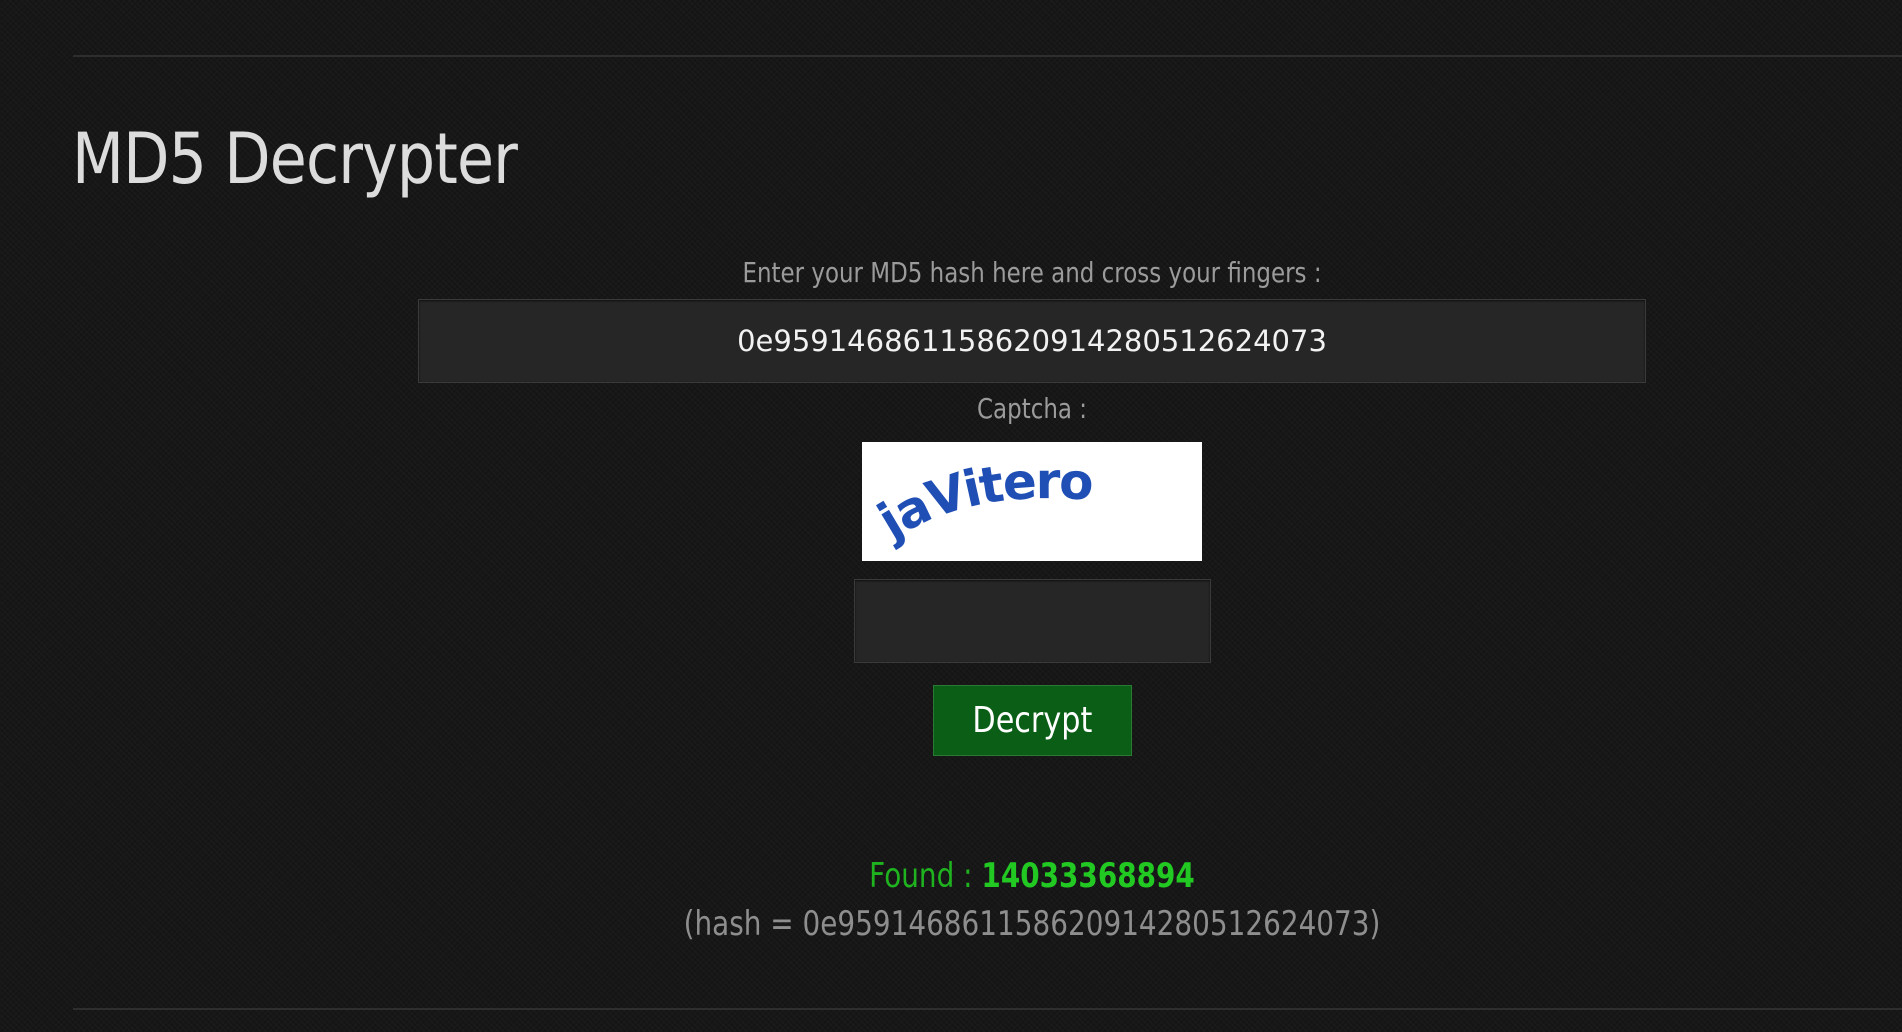 Image resolution: width=1902 pixels, height=1032 pixels. What do you see at coordinates (295, 159) in the screenshot?
I see `page-title: MD5 Decrypter` at bounding box center [295, 159].